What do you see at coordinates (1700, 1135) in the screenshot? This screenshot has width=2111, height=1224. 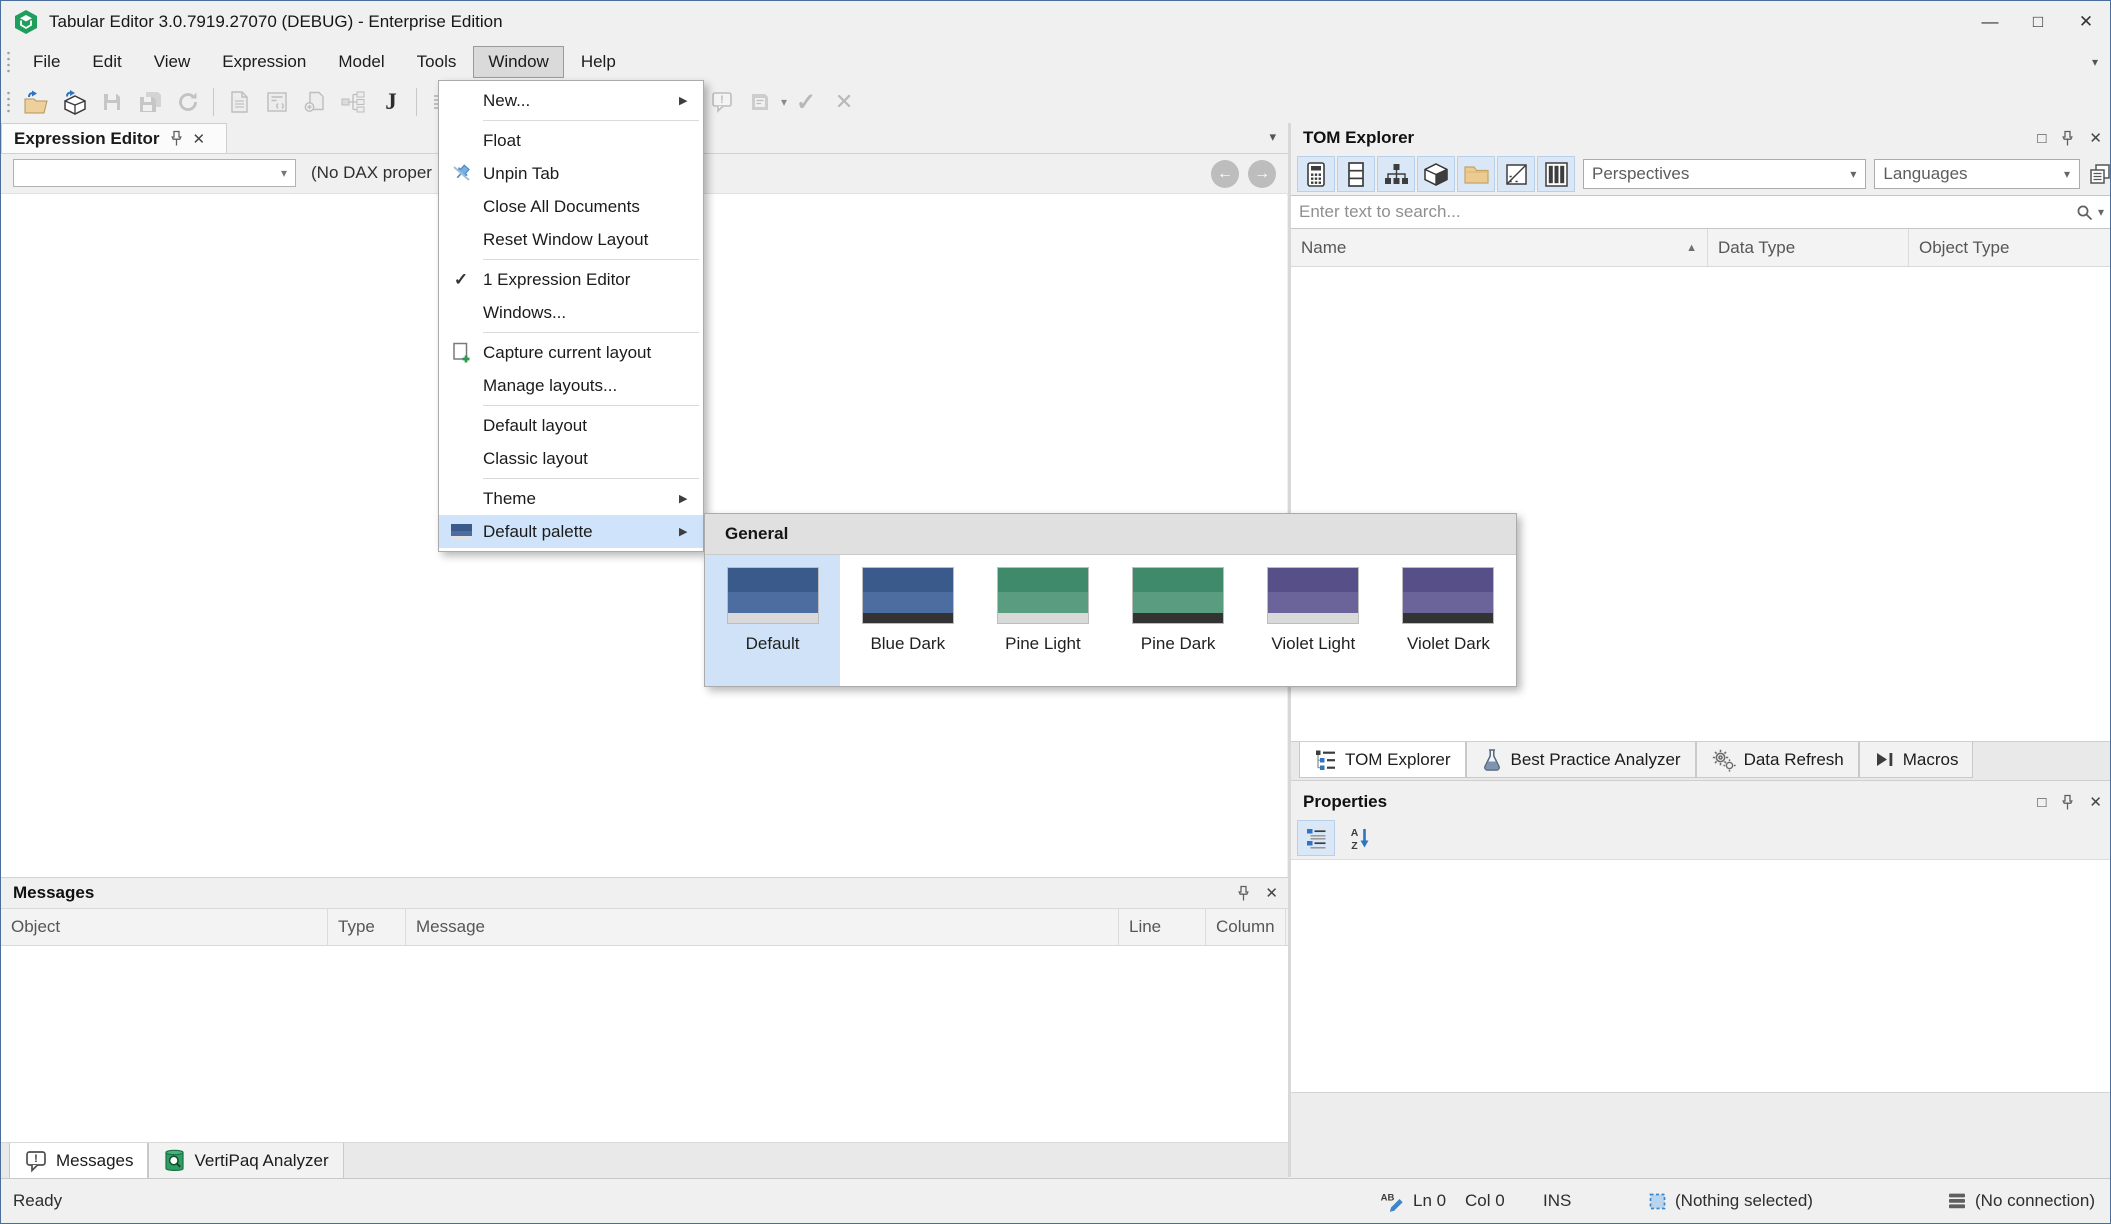 I see `properties-description-area` at bounding box center [1700, 1135].